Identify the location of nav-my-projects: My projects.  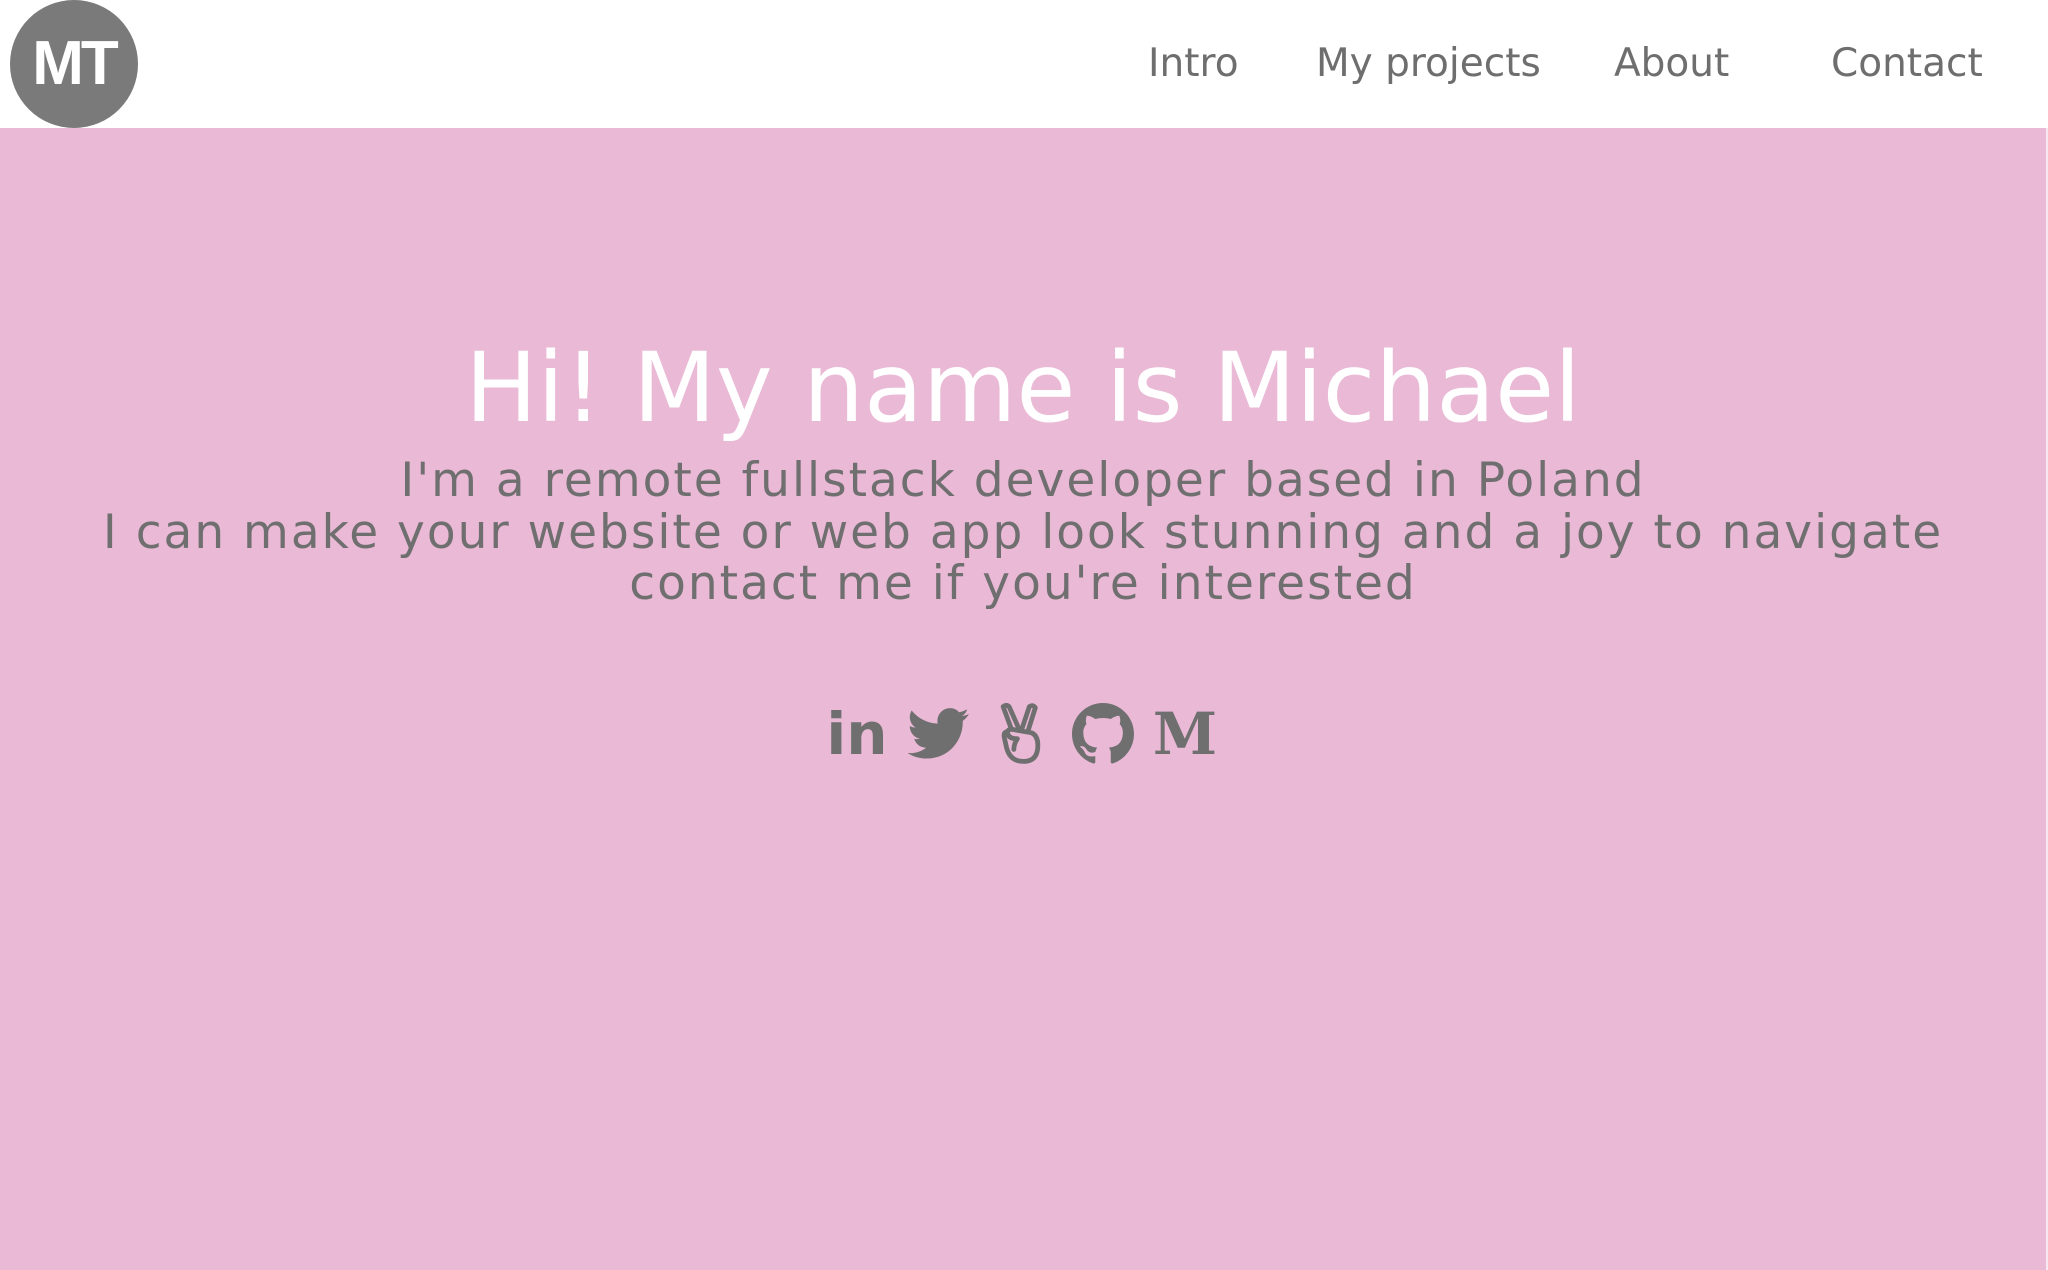
(1428, 64).